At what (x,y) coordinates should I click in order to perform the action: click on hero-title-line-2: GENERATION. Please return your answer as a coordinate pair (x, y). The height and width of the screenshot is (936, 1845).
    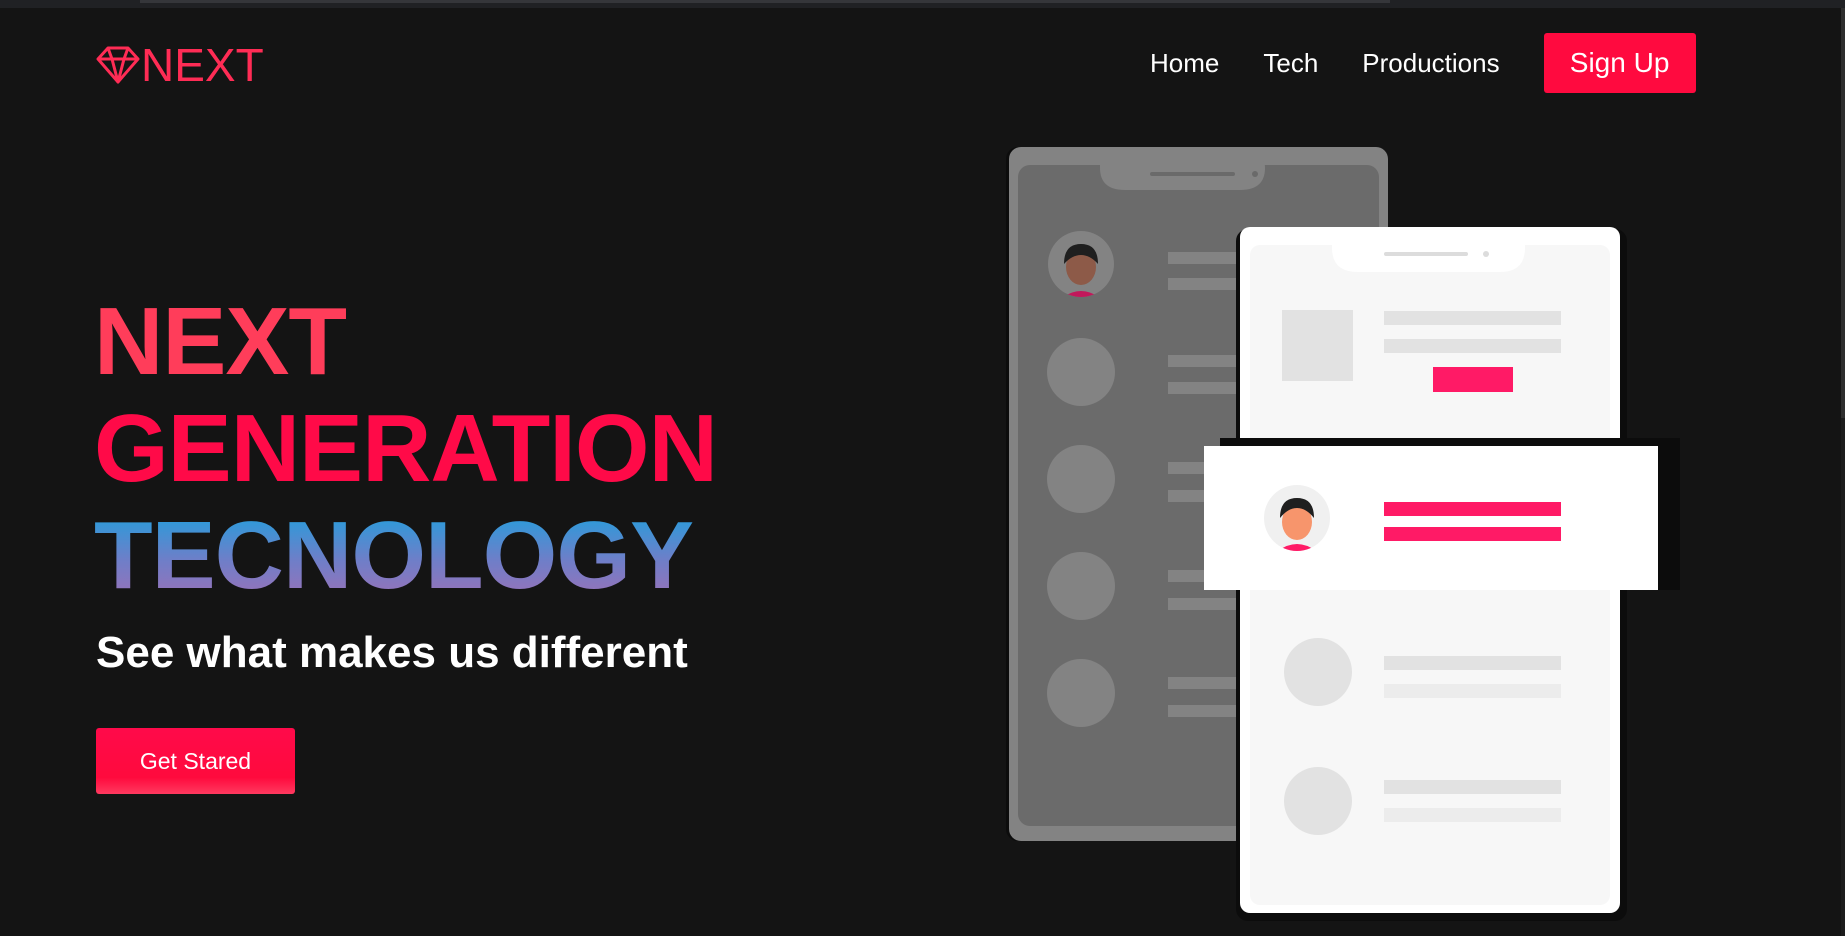
    Looking at the image, I should click on (406, 448).